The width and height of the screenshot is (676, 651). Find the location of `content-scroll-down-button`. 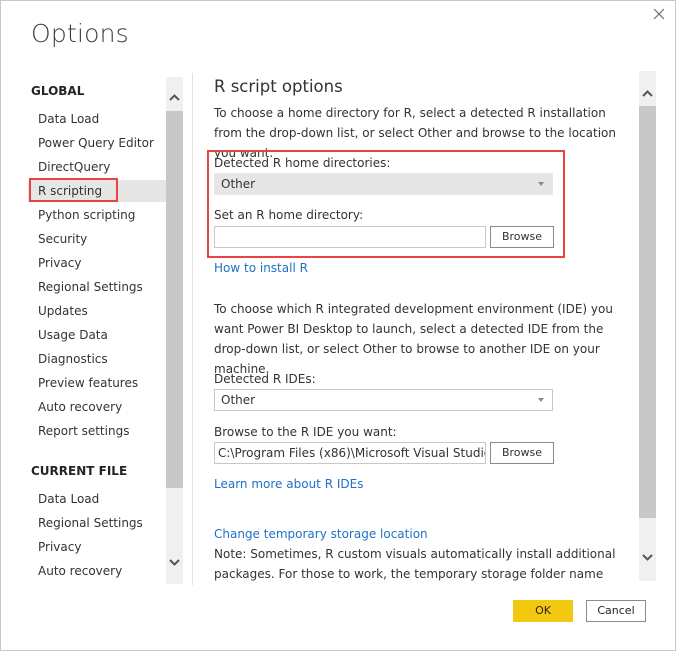

content-scroll-down-button is located at coordinates (647, 557).